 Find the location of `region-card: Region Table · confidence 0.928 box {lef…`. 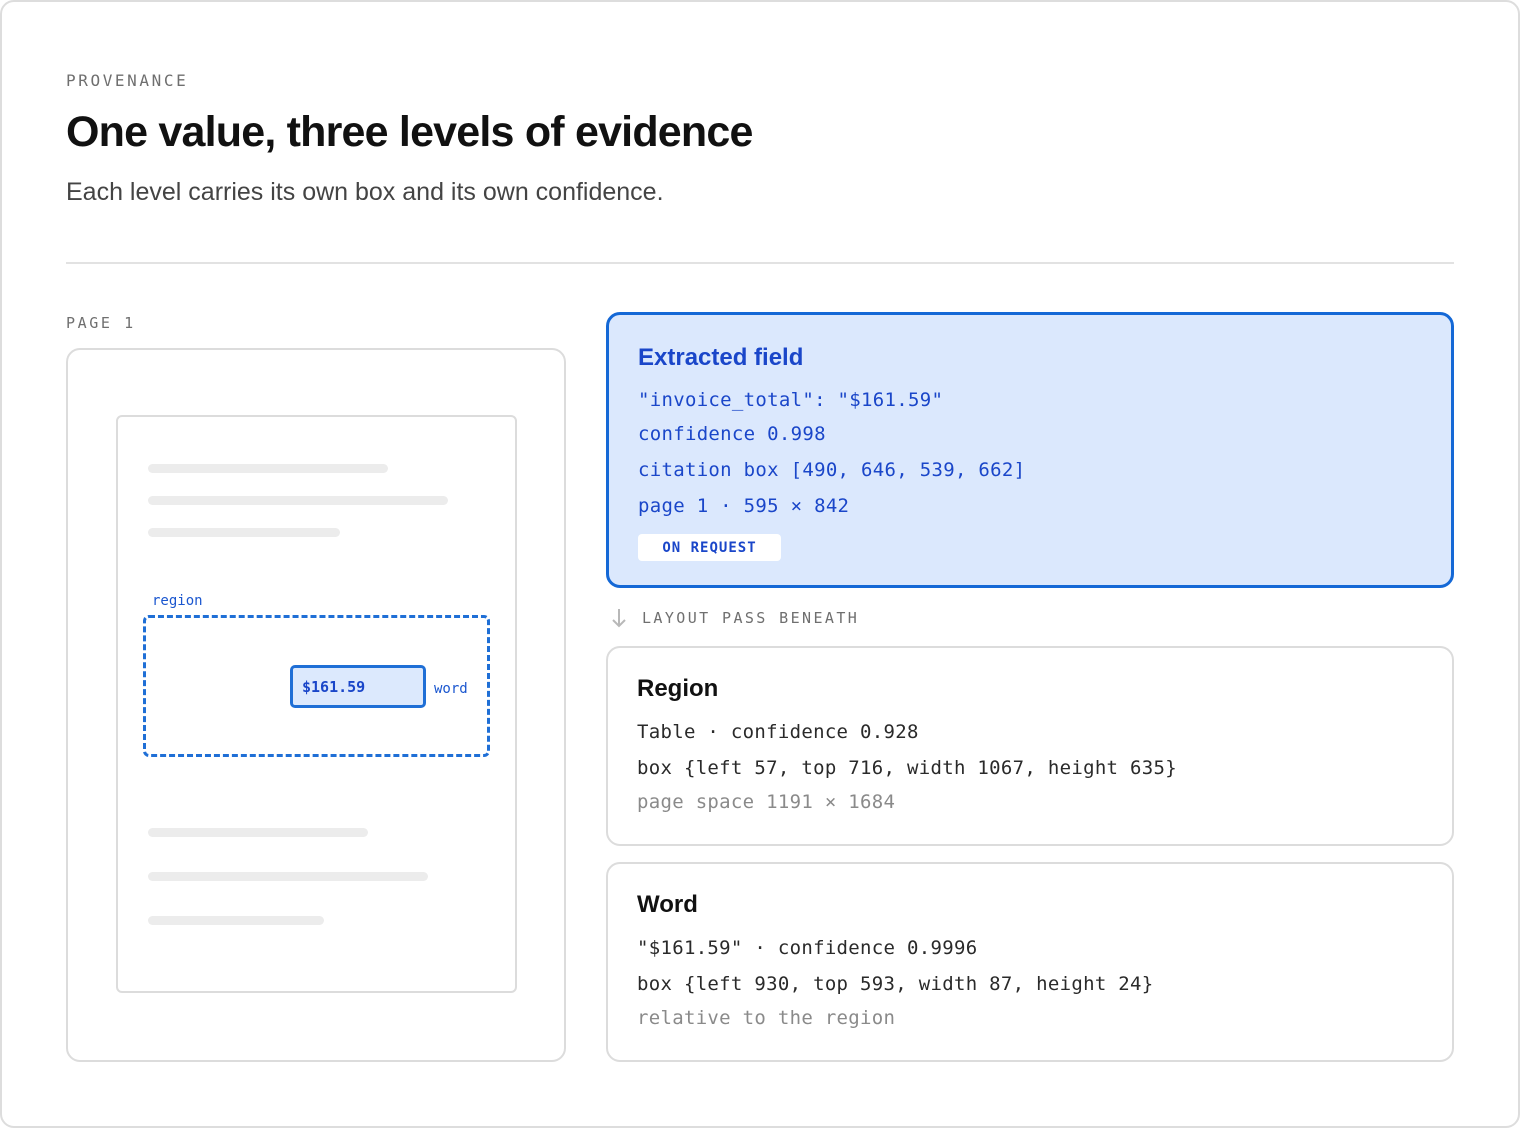

region-card: Region Table · confidence 0.928 box {lef… is located at coordinates (1030, 746).